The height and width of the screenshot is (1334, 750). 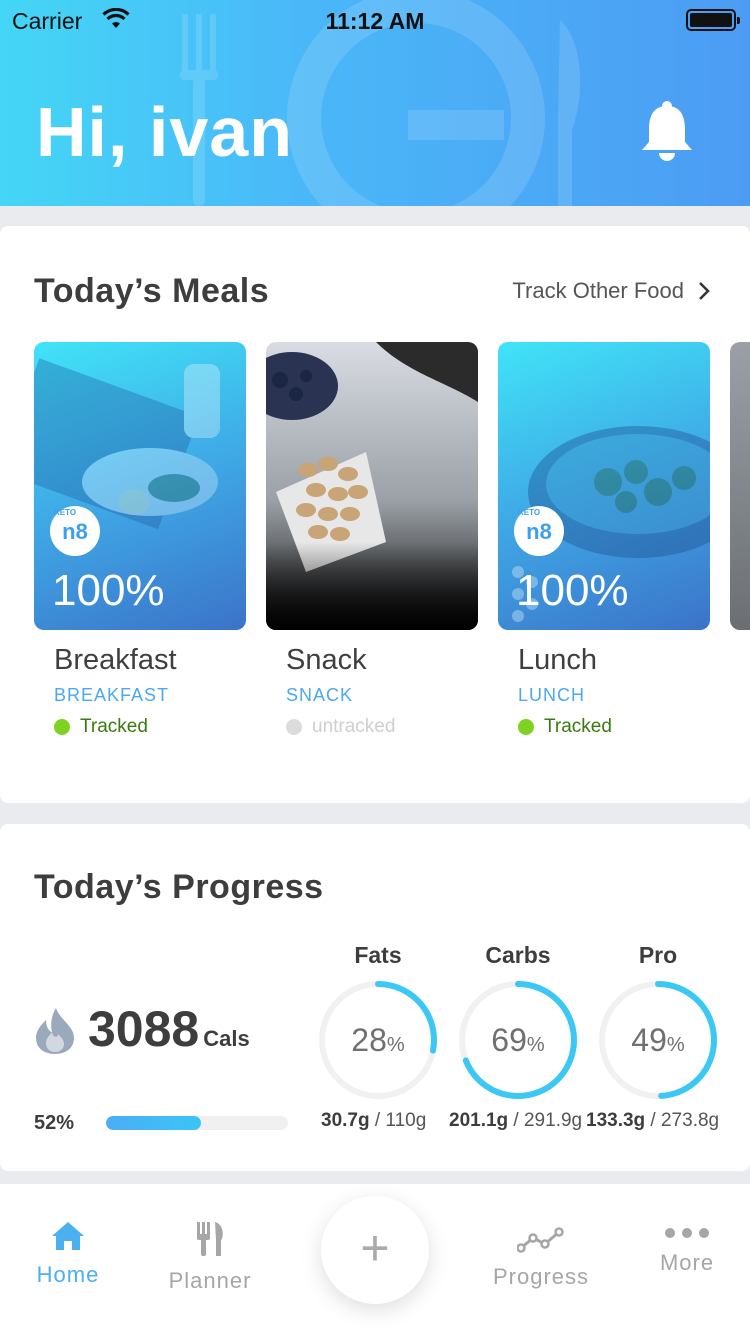 I want to click on macro-ring: 28%, so click(x=378, y=1040).